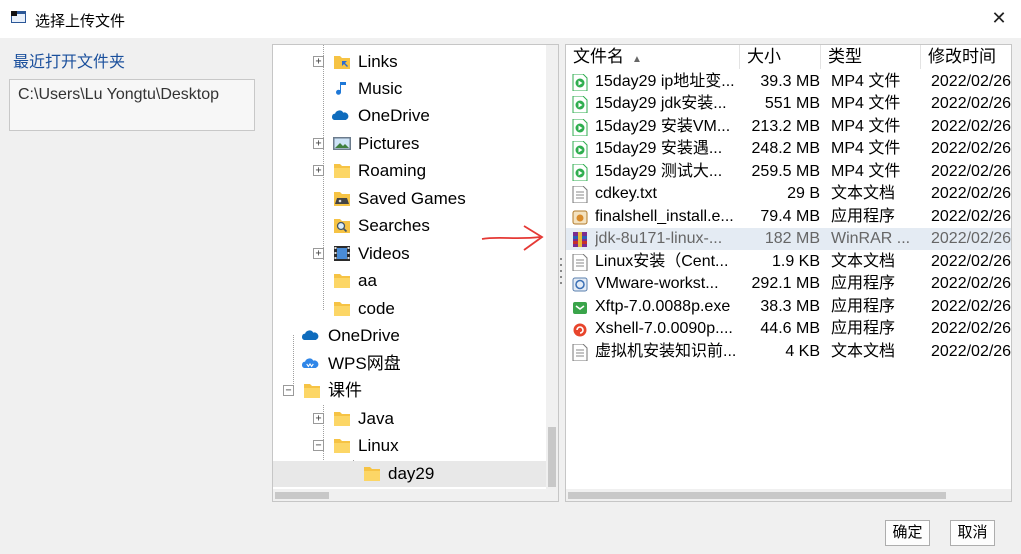 Image resolution: width=1021 pixels, height=554 pixels. What do you see at coordinates (409, 62) in the screenshot?
I see `tree-item-links: + Links` at bounding box center [409, 62].